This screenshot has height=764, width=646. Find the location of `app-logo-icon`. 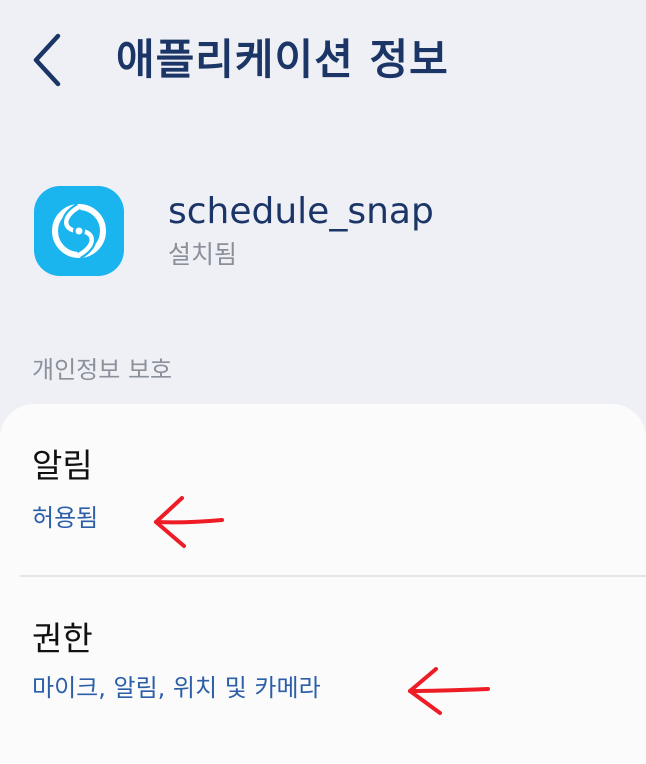

app-logo-icon is located at coordinates (79, 231).